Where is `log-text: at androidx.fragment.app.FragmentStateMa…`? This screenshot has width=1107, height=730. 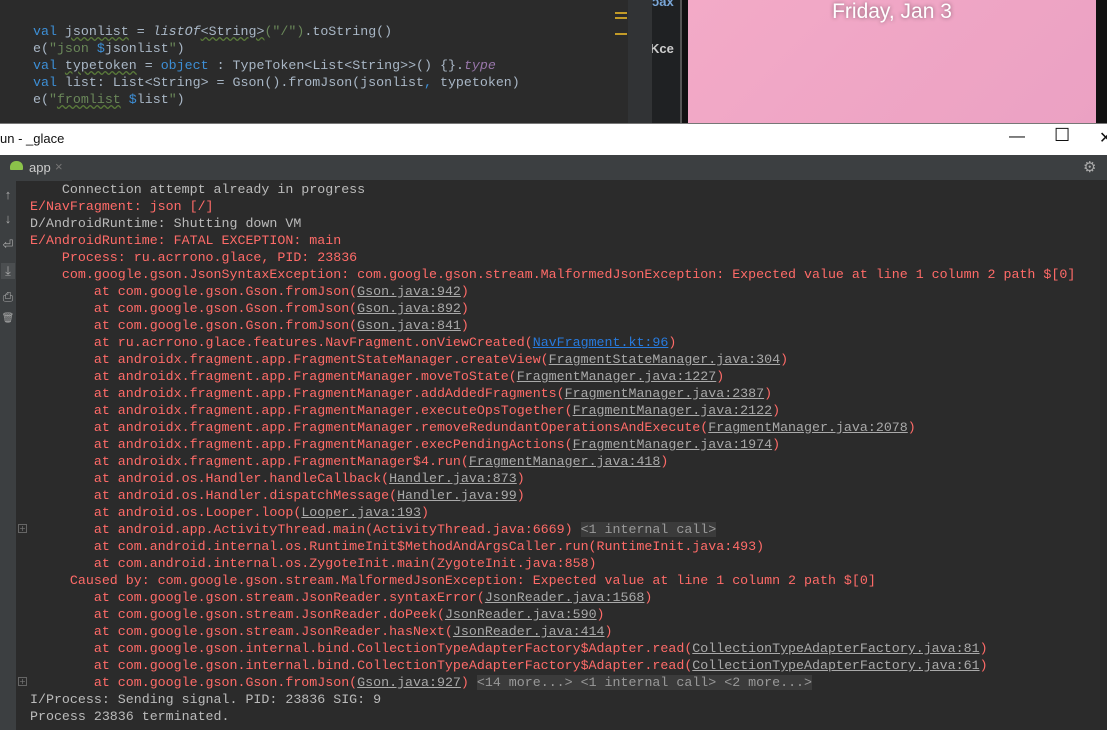 log-text: at androidx.fragment.app.FragmentStateMa… is located at coordinates (289, 359).